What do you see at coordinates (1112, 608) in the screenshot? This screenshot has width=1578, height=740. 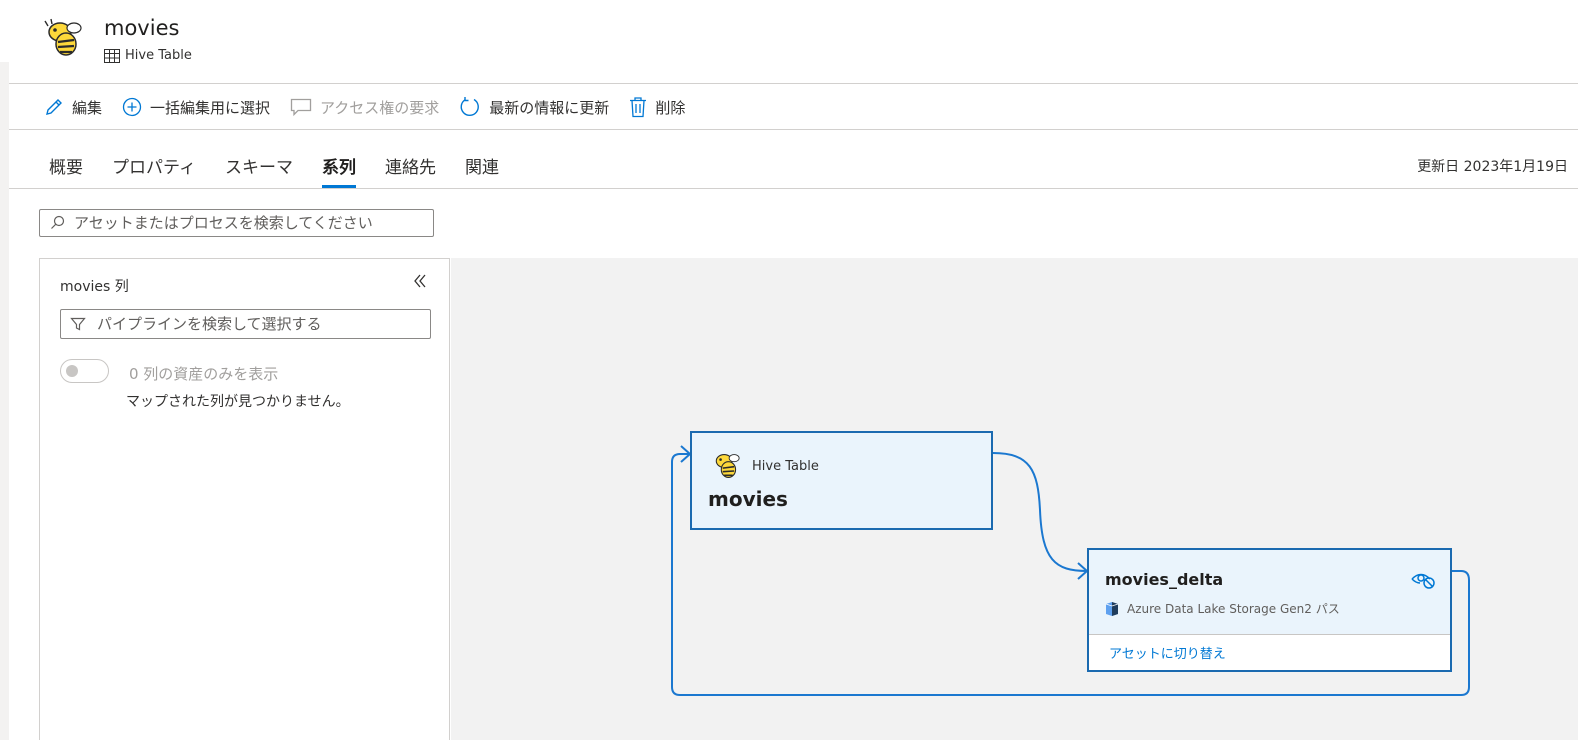 I see `data-lake-storage-icon` at bounding box center [1112, 608].